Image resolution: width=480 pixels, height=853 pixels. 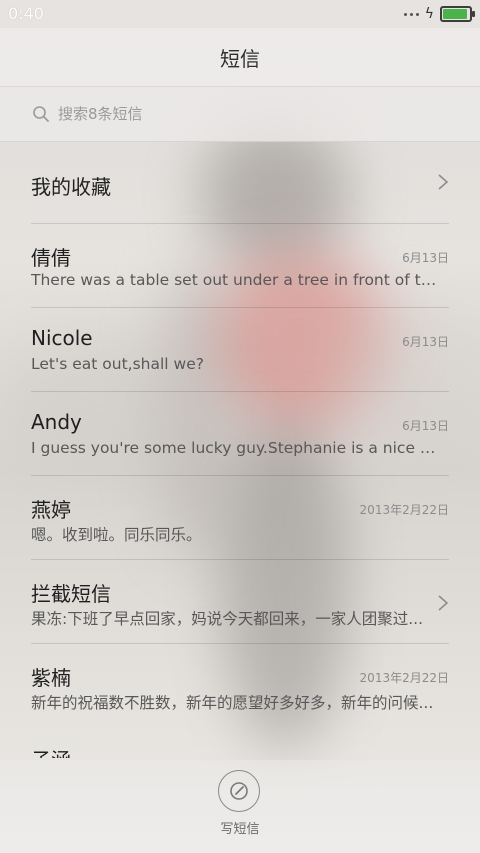 I want to click on charging-icon: ϟ, so click(x=429, y=14).